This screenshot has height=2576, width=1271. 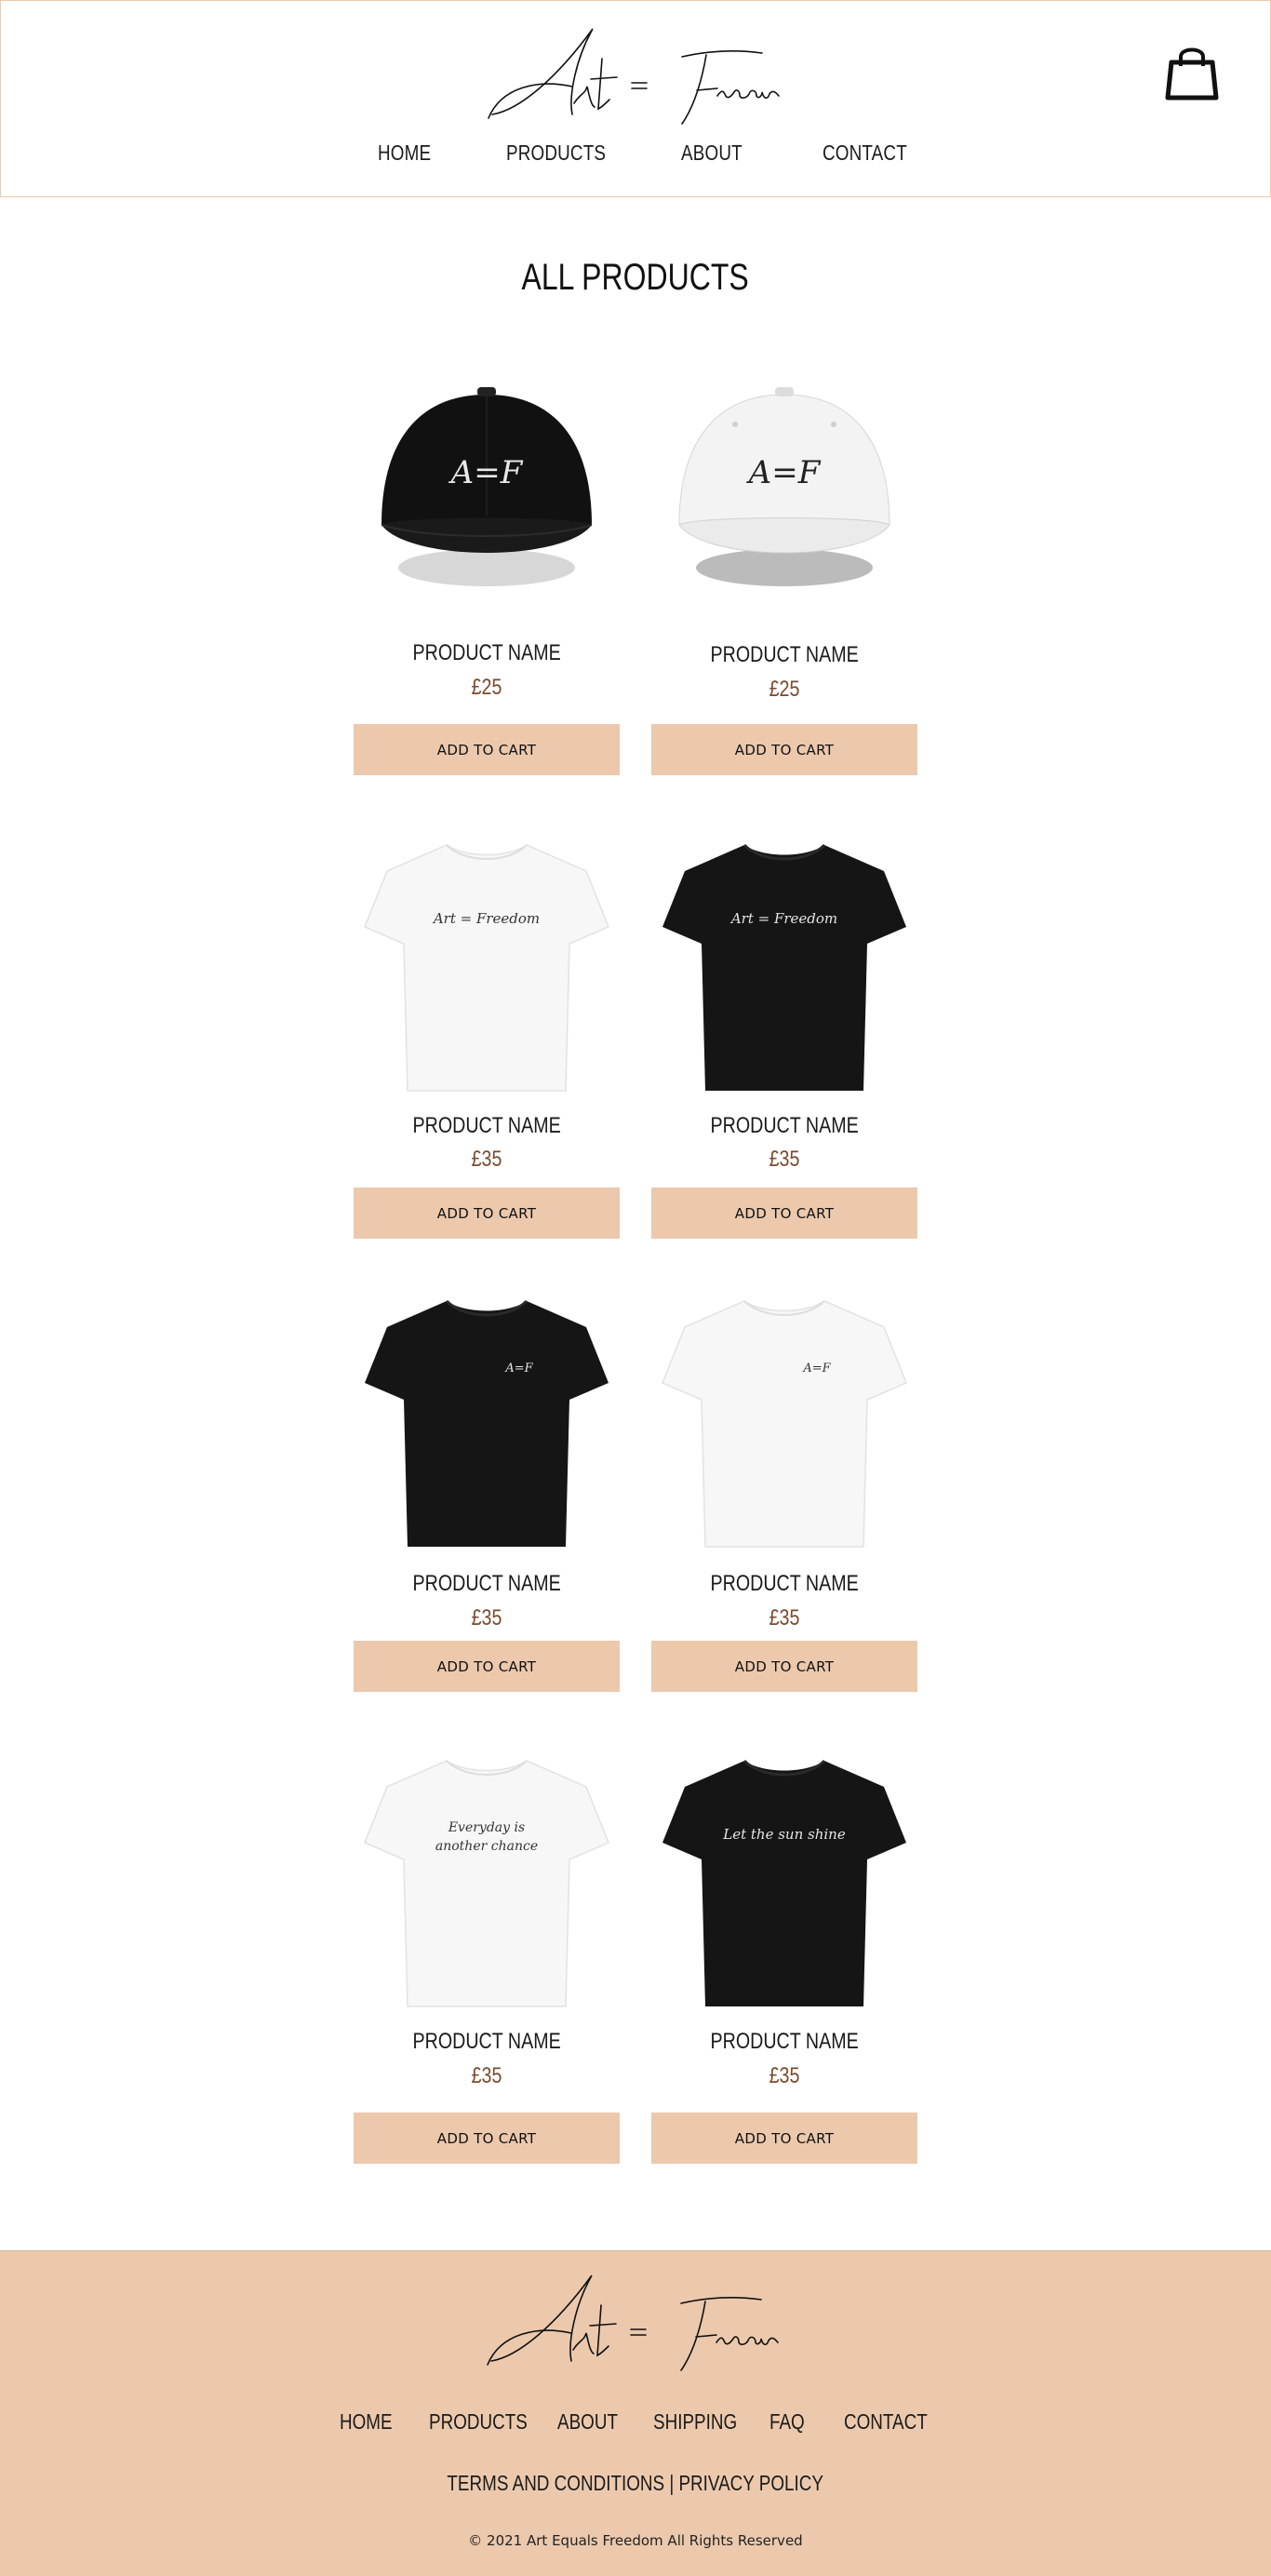 I want to click on white-cap-image: A=F, so click(x=784, y=497).